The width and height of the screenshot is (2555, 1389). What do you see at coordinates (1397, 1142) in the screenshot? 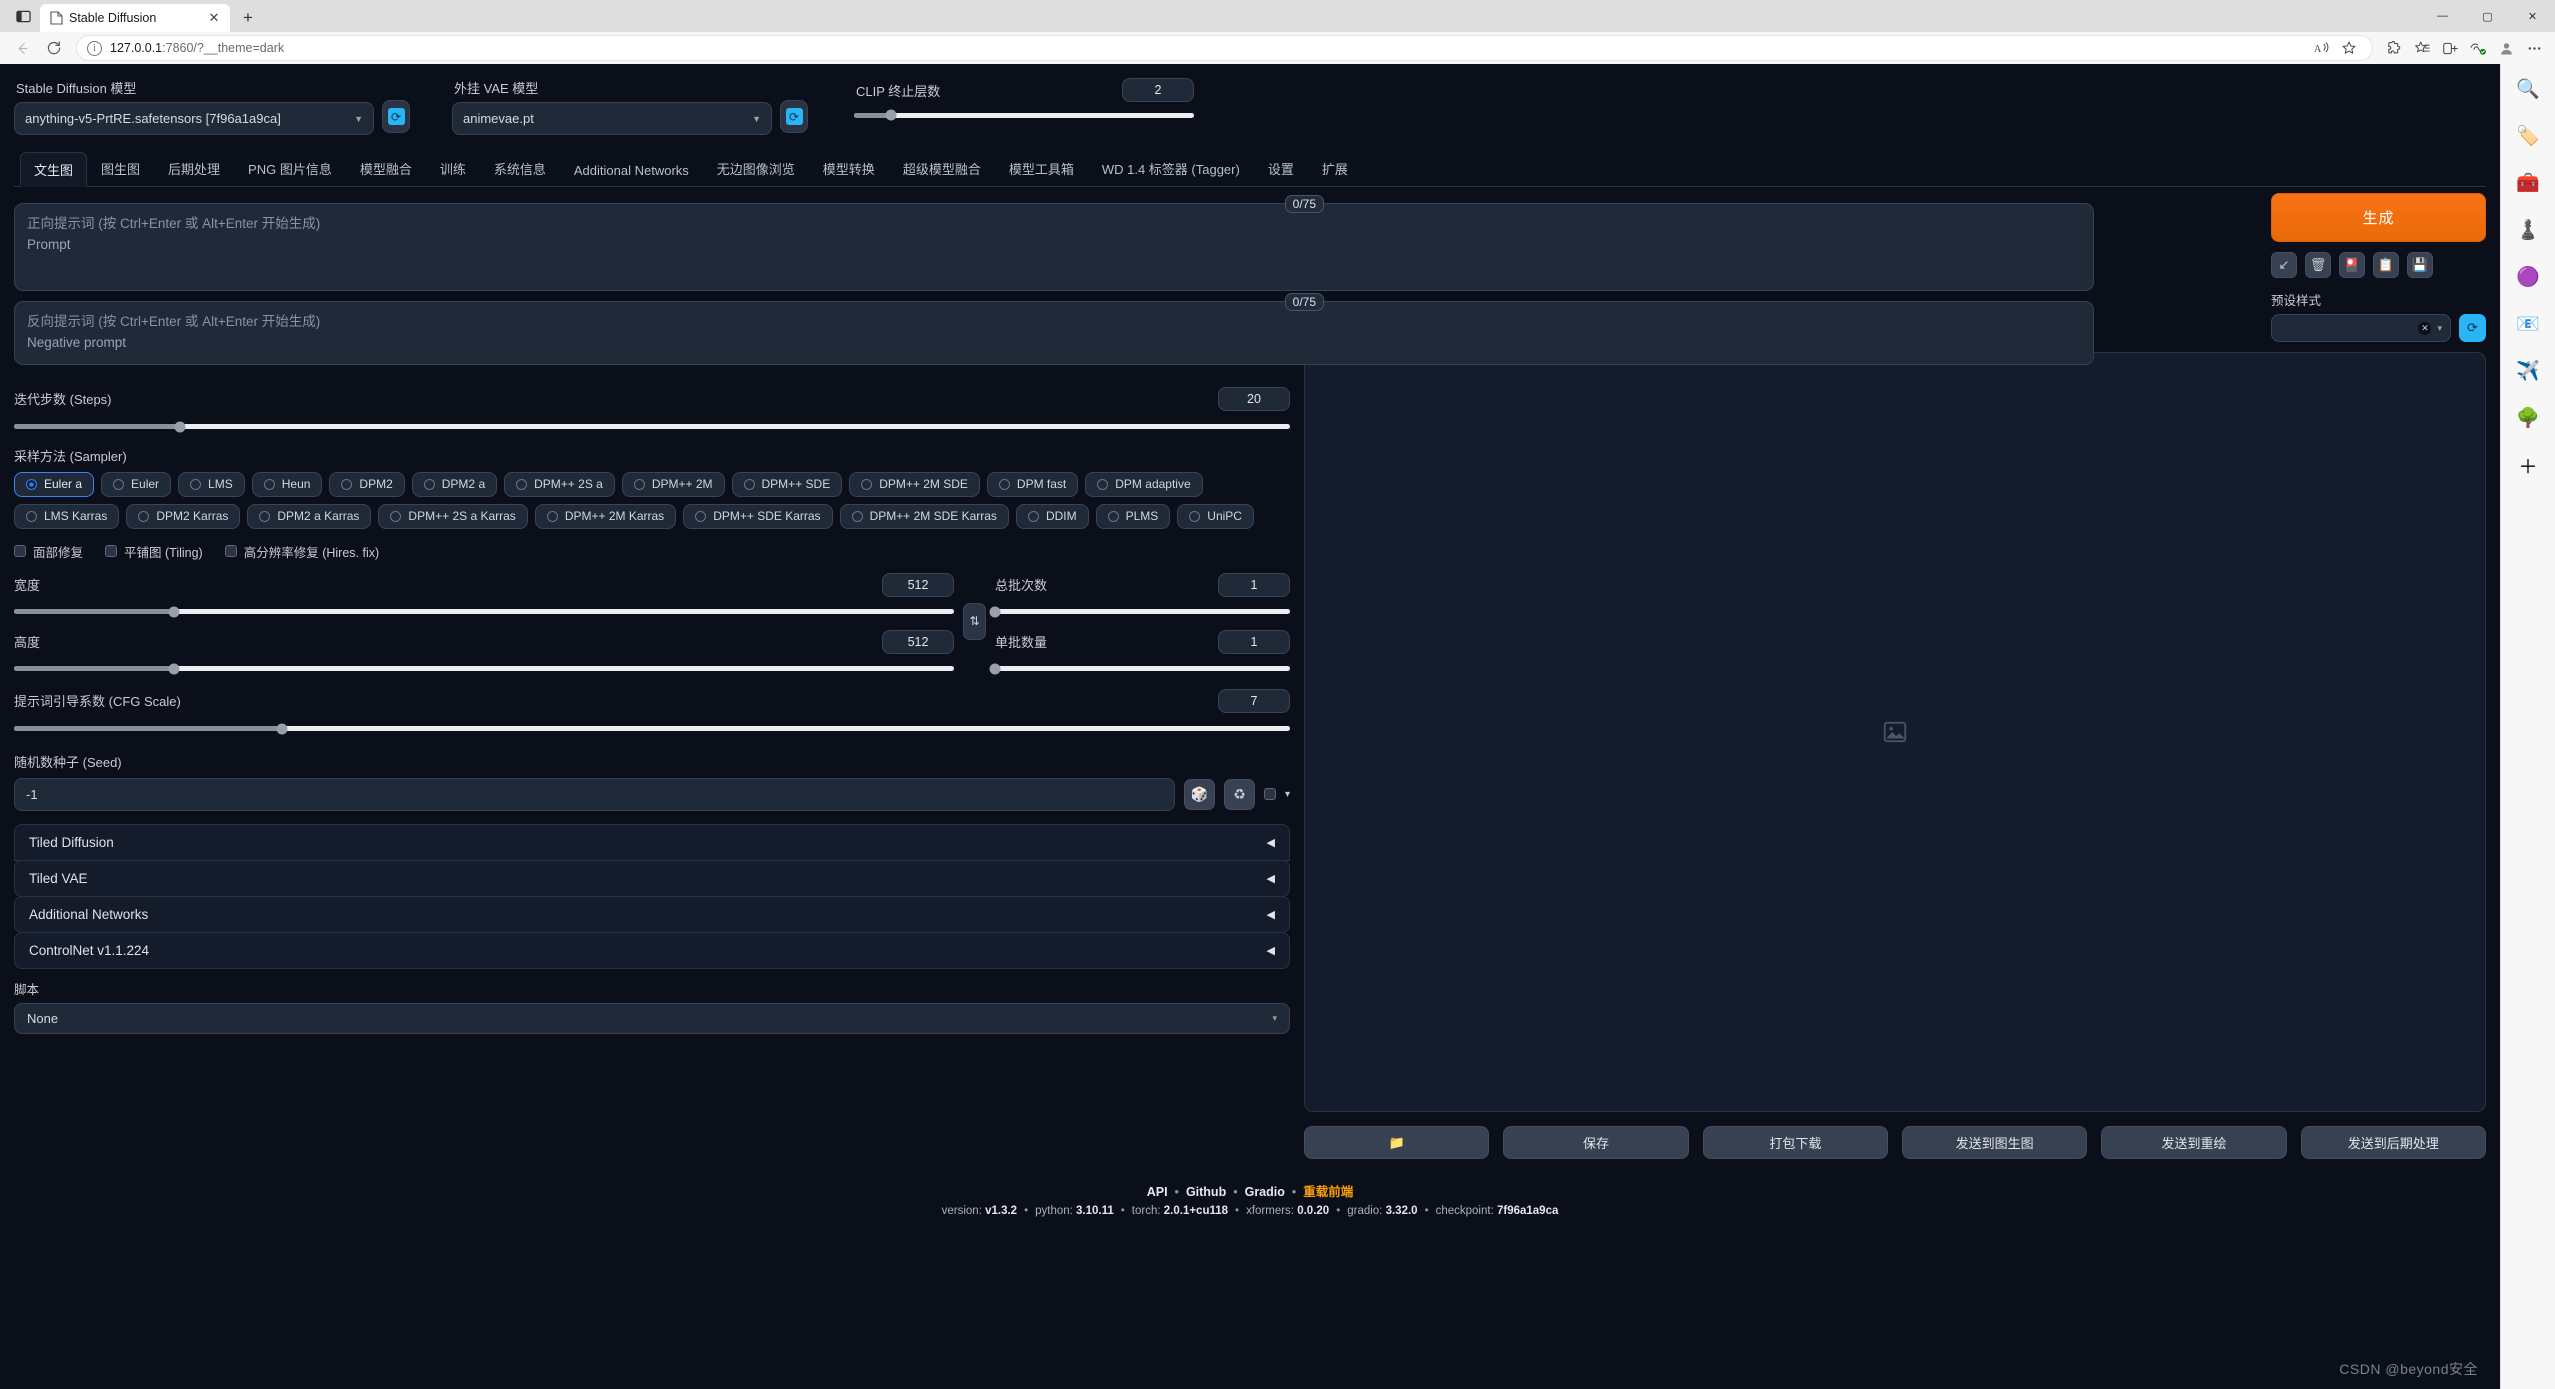
I see `open-folder-button: 📁` at bounding box center [1397, 1142].